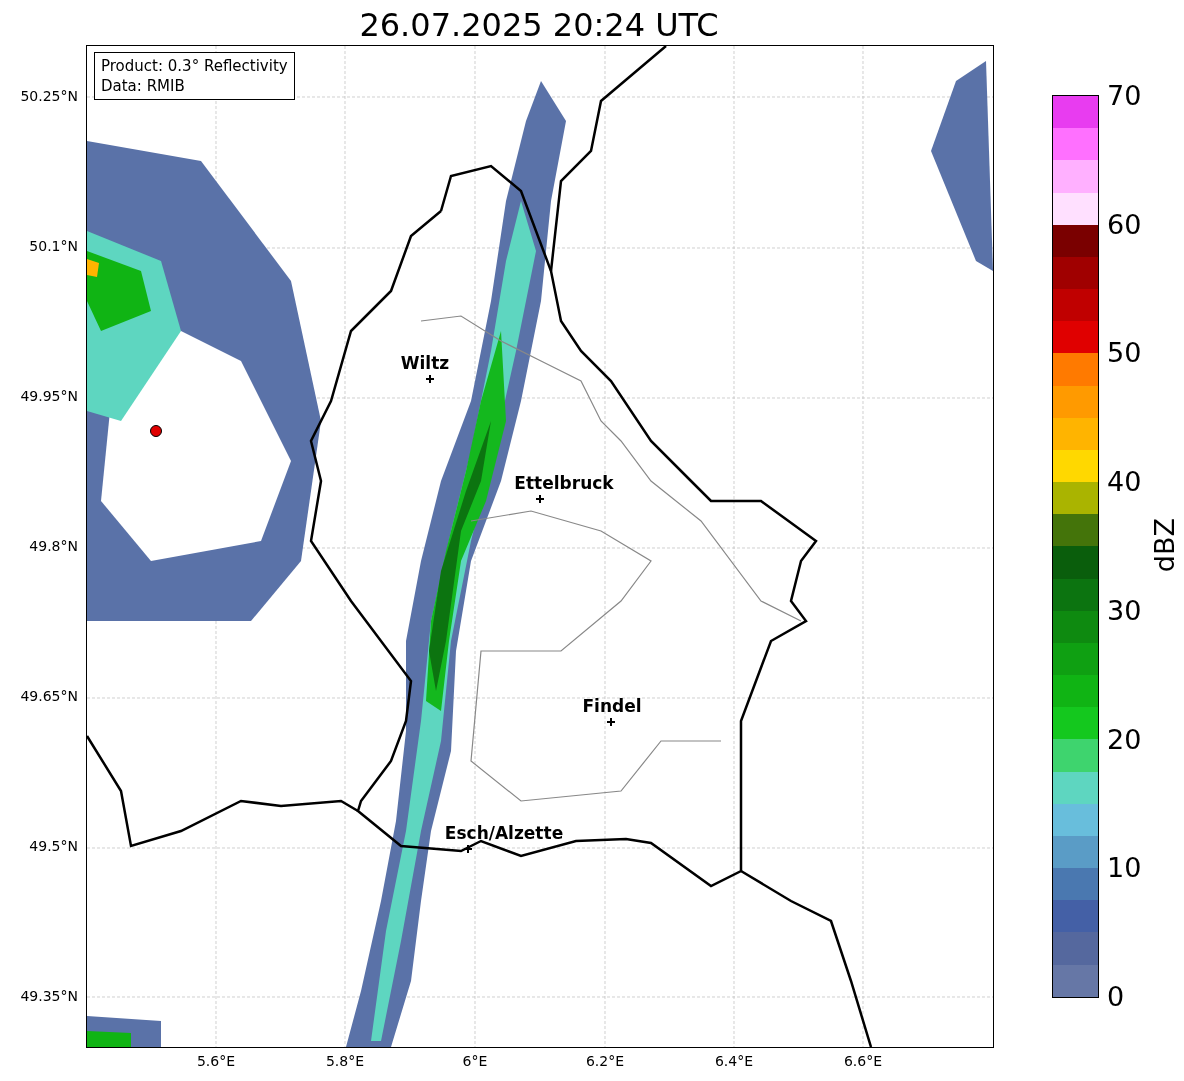  I want to click on axis-tick-label: 5.8°E, so click(345, 1061).